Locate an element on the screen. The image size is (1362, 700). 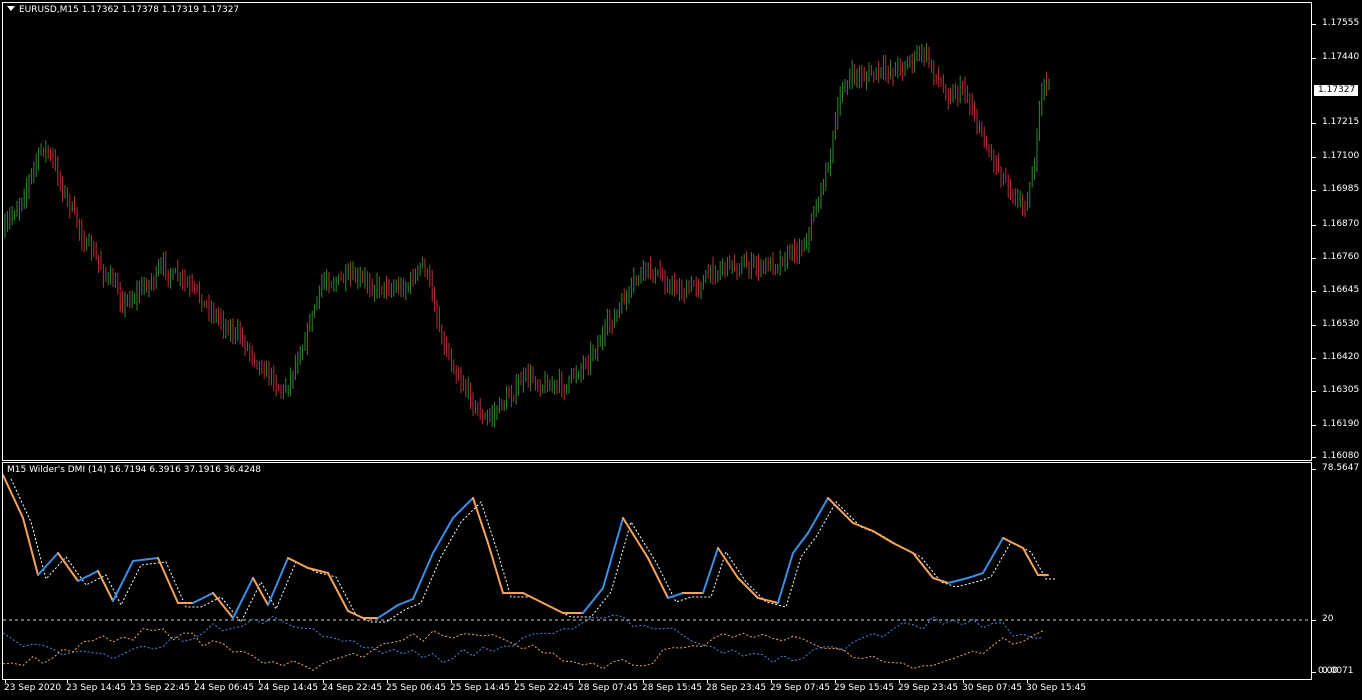
price-level-label: 1.16305 is located at coordinates (1341, 390).